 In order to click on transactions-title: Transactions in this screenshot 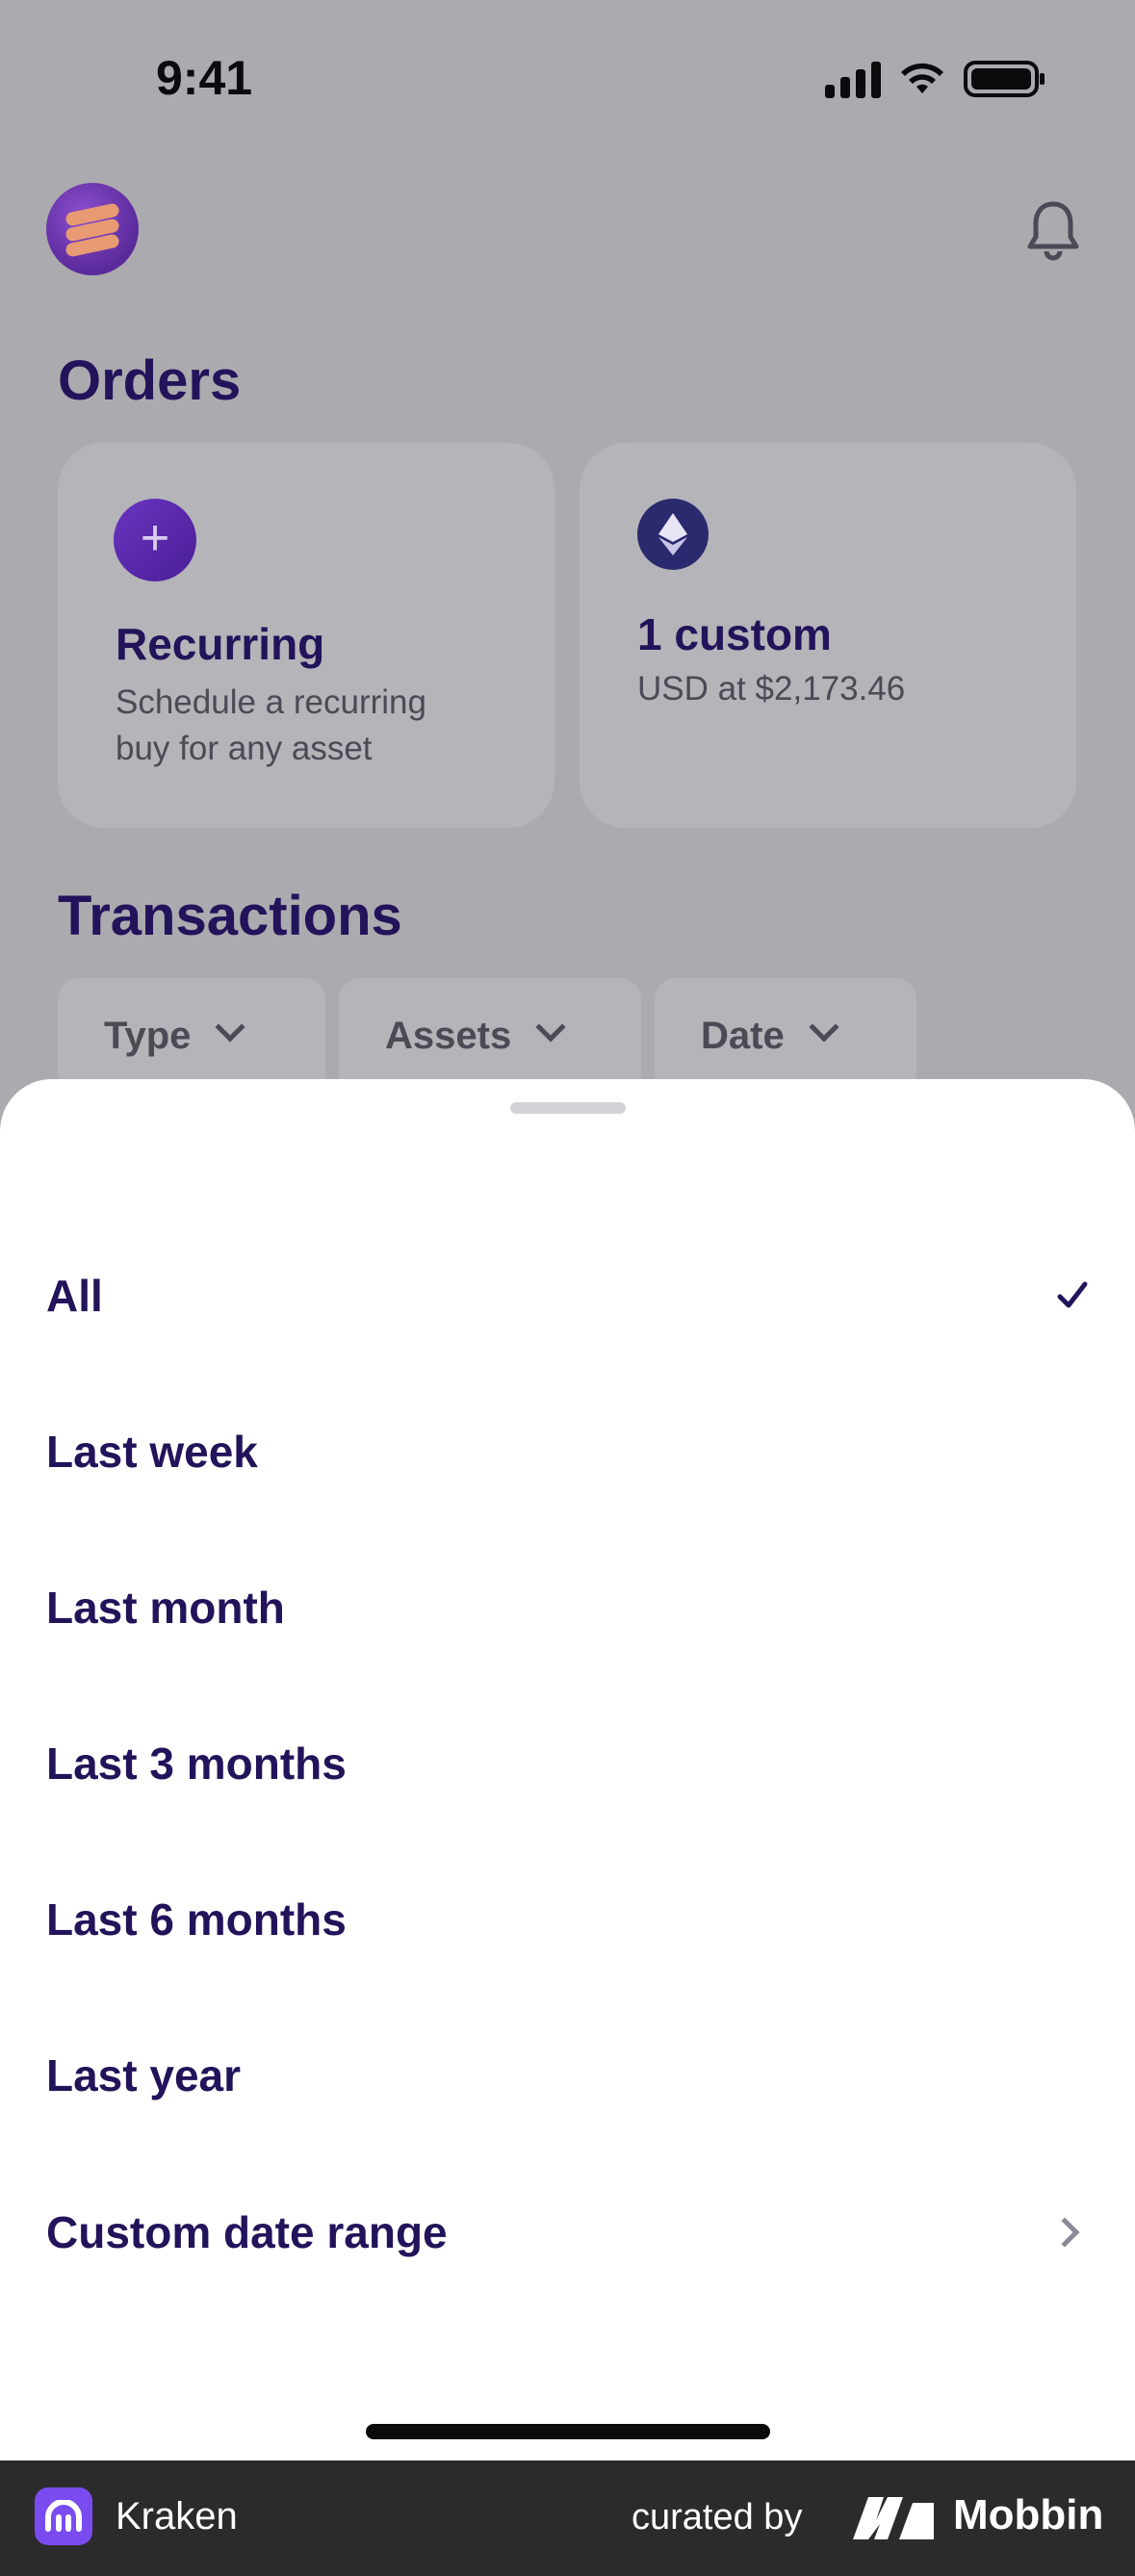, I will do `click(230, 916)`.